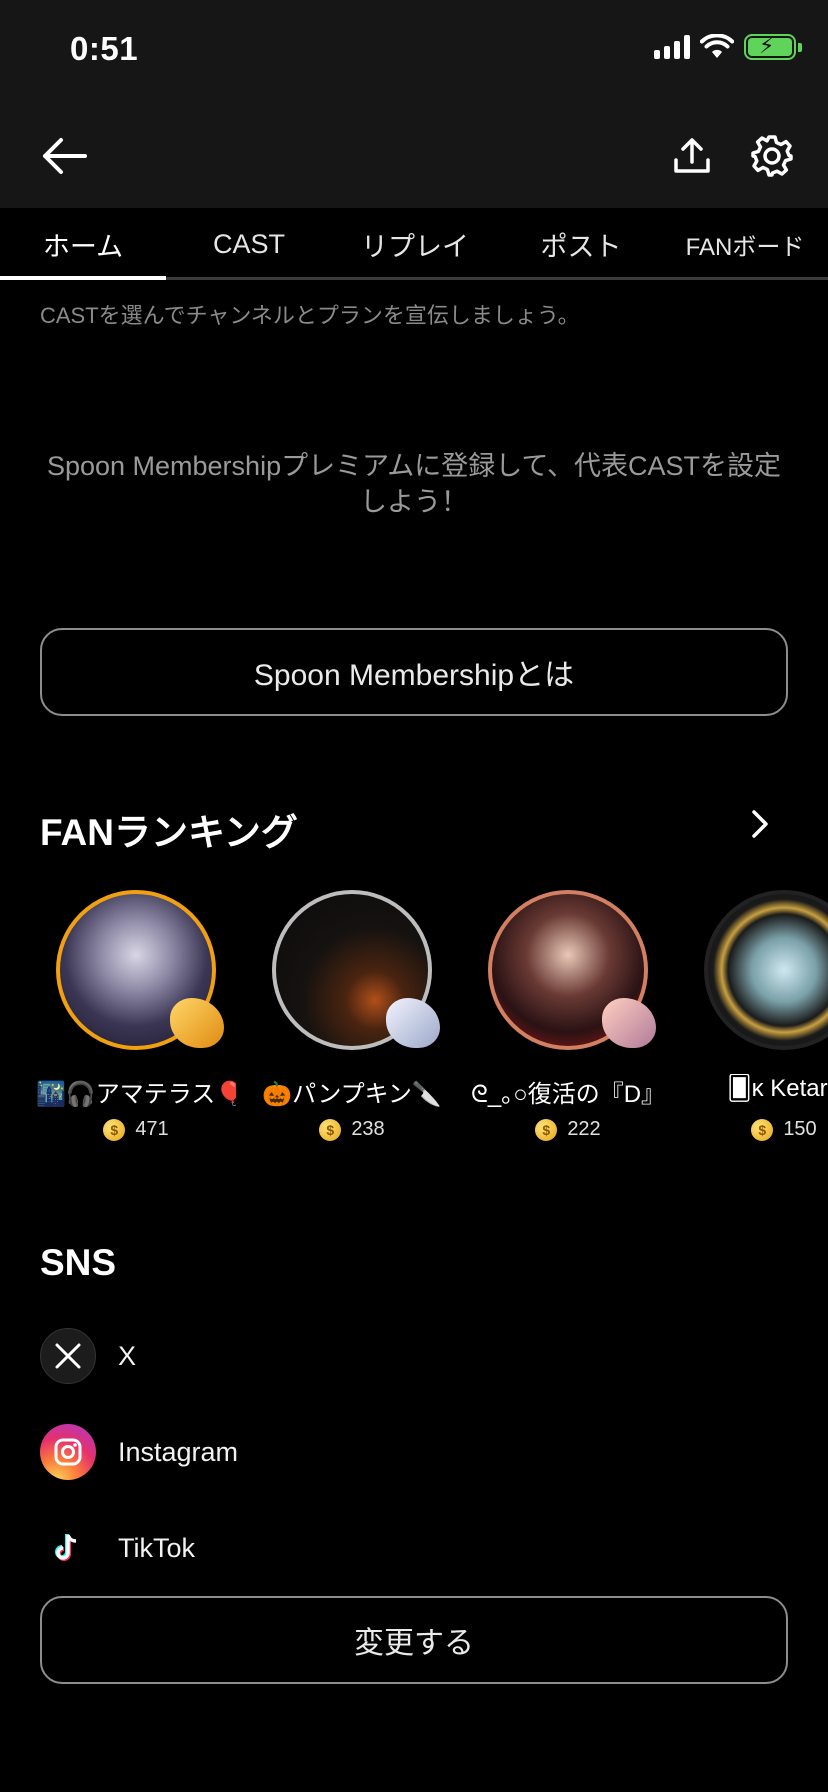 This screenshot has height=1792, width=828. I want to click on fan-coin-count: $ 222, so click(568, 1129).